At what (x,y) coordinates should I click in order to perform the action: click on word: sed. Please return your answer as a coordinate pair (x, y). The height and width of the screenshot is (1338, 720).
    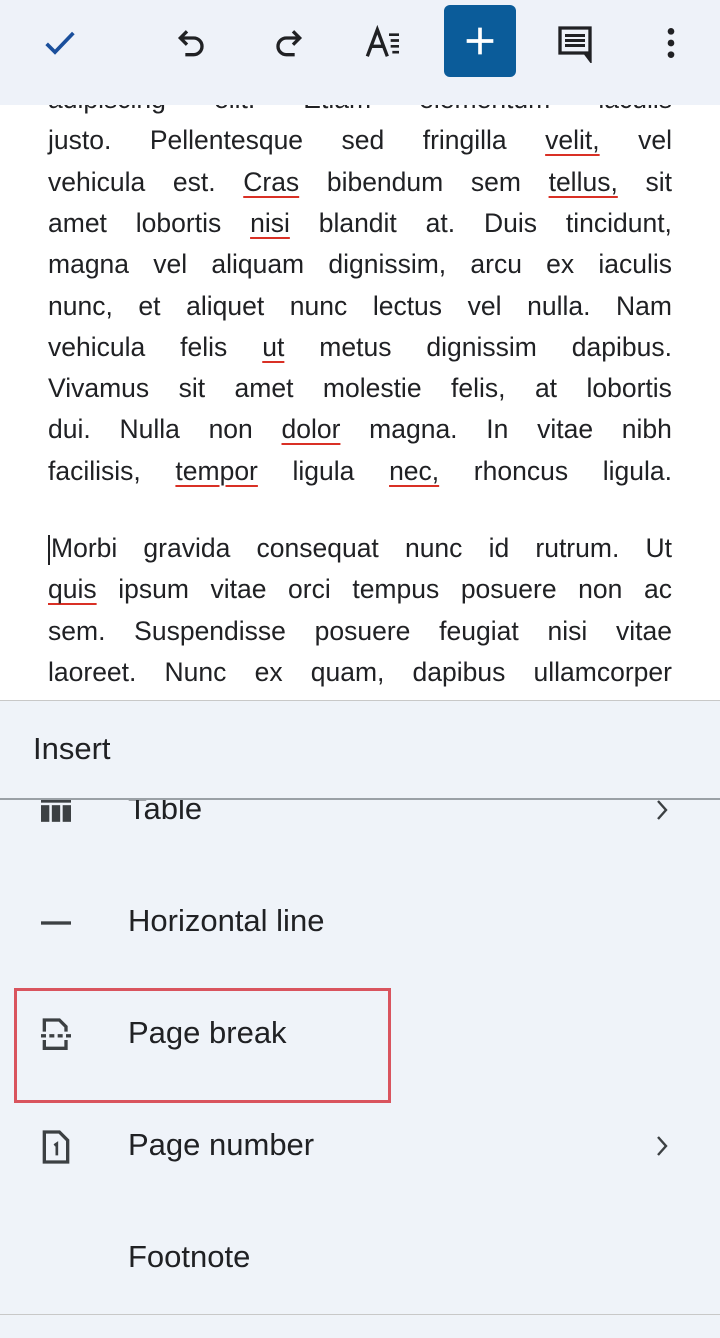
    Looking at the image, I should click on (363, 140).